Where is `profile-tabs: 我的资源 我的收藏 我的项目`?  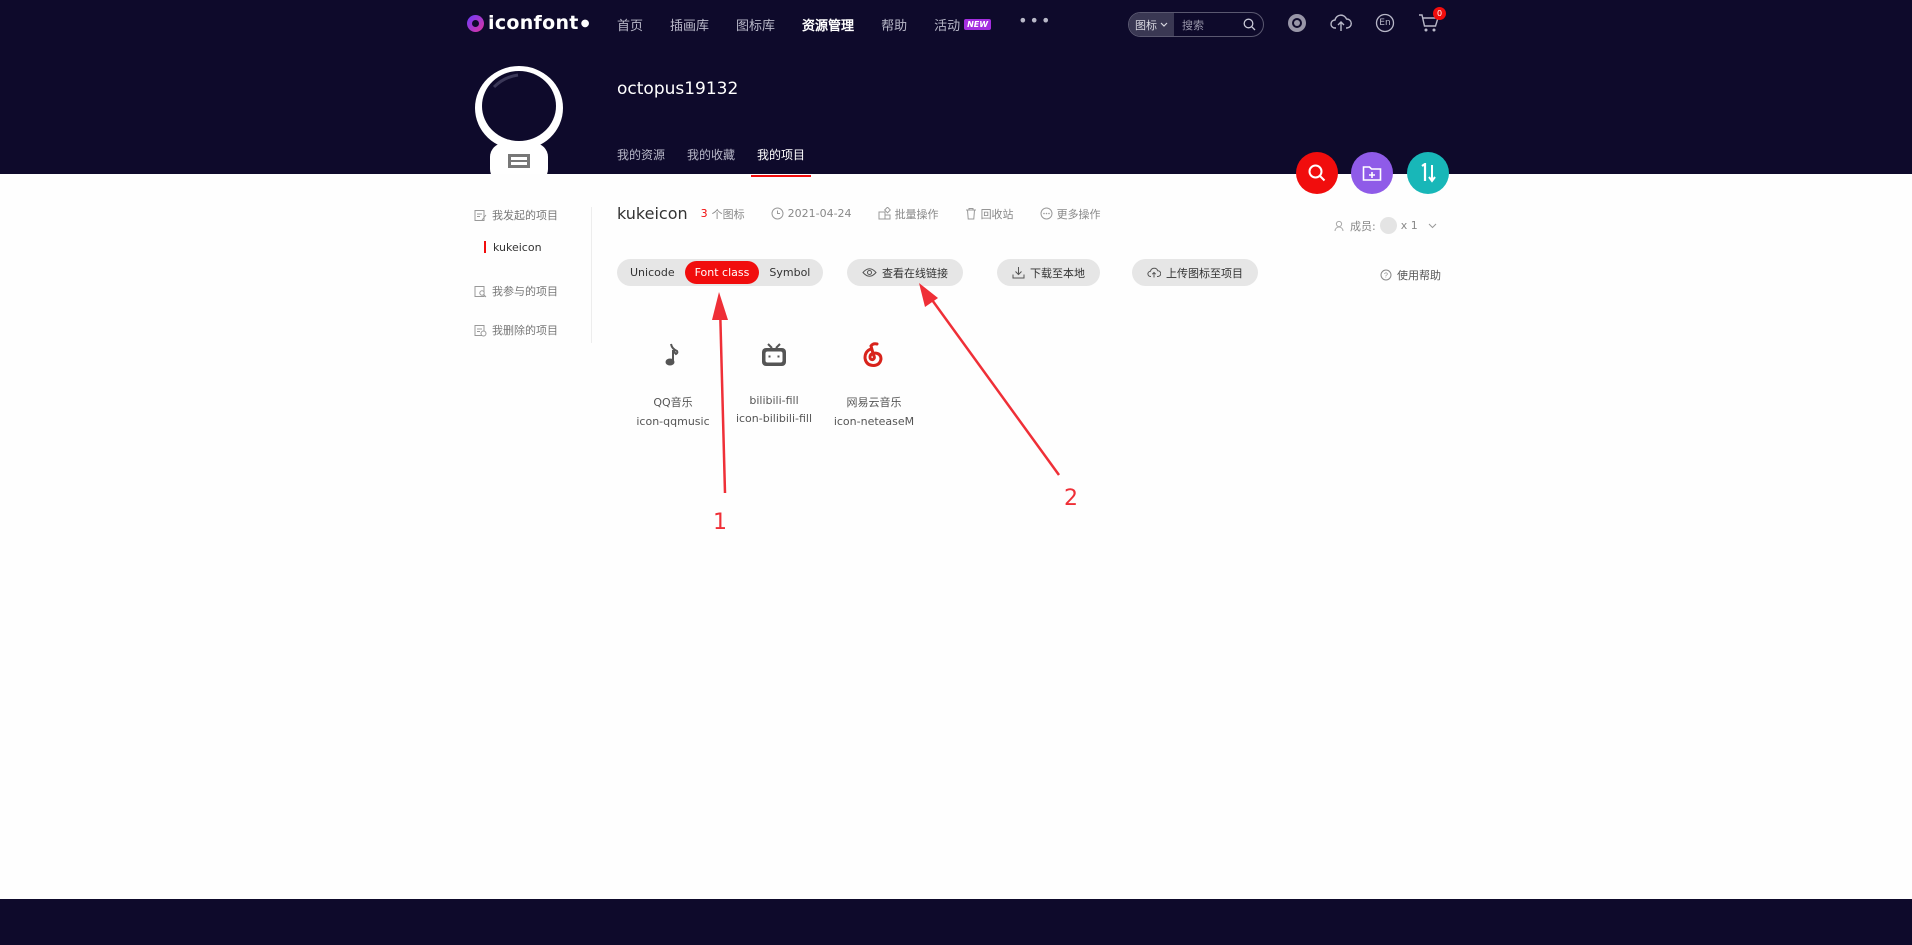 profile-tabs: 我的资源 我的收藏 我的项目 is located at coordinates (722, 161).